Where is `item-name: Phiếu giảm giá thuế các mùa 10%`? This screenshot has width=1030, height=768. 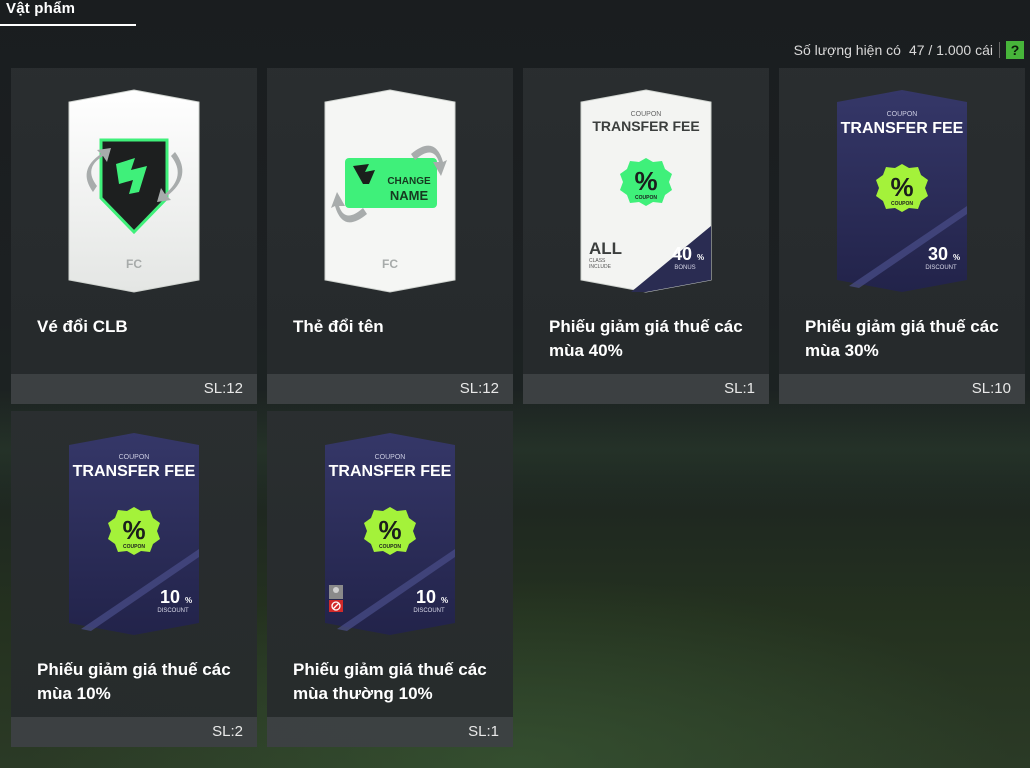 item-name: Phiếu giảm giá thuế các mùa 10% is located at coordinates (134, 681).